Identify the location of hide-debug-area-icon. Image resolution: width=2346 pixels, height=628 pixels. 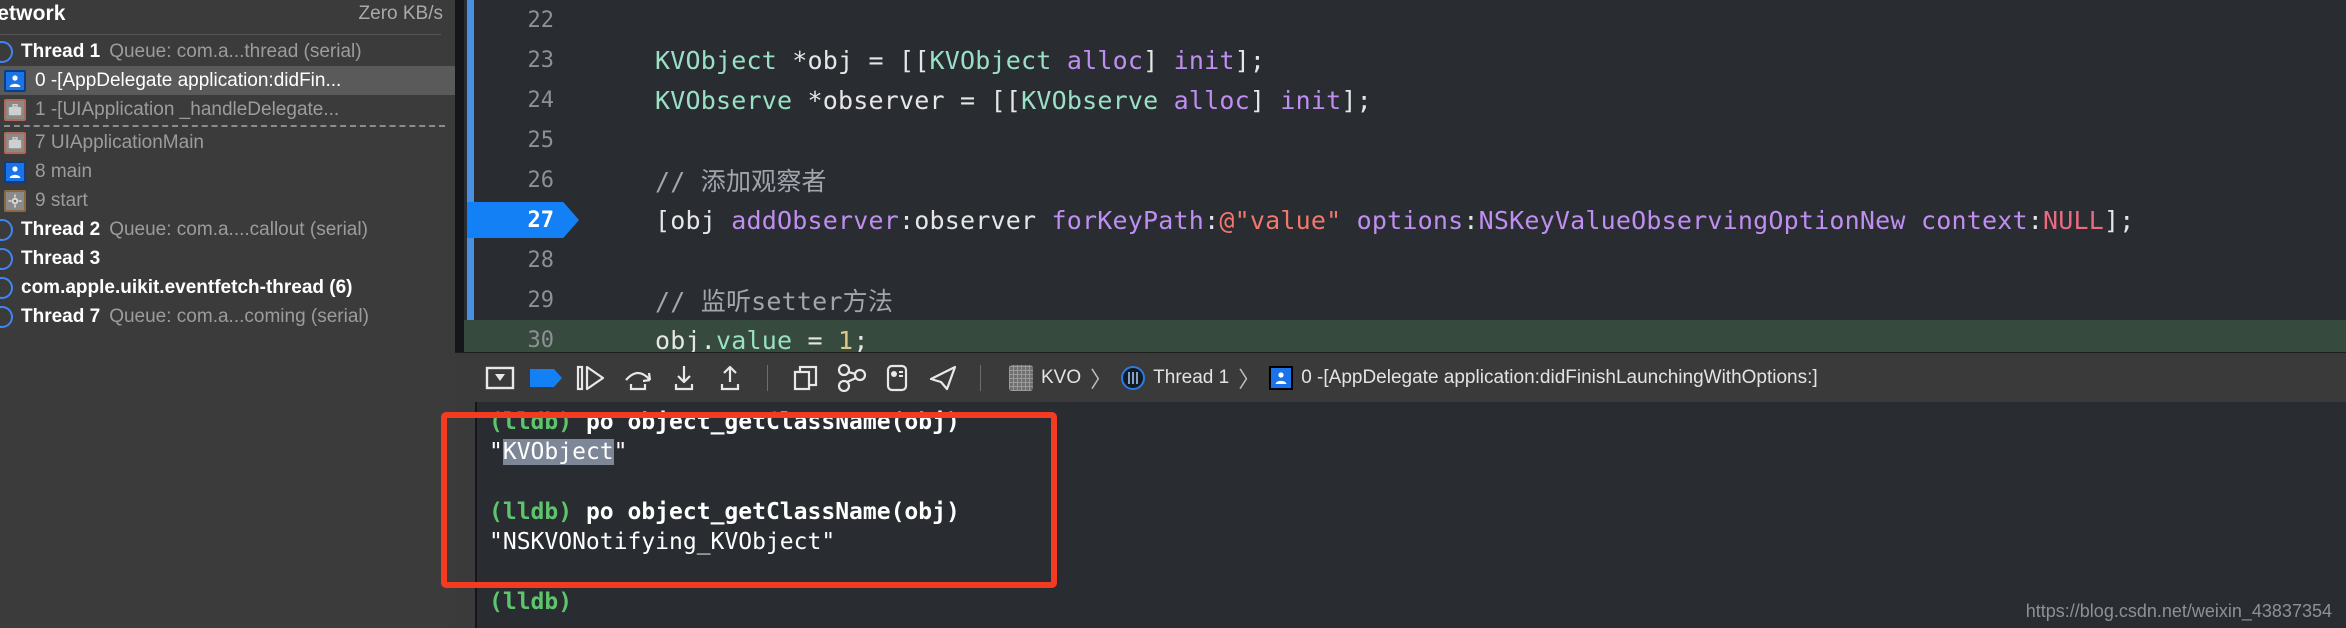
(500, 377).